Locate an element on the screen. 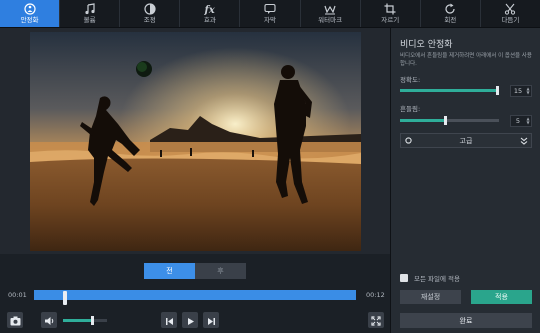  tab-trim: 다듬기 is located at coordinates (510, 13).